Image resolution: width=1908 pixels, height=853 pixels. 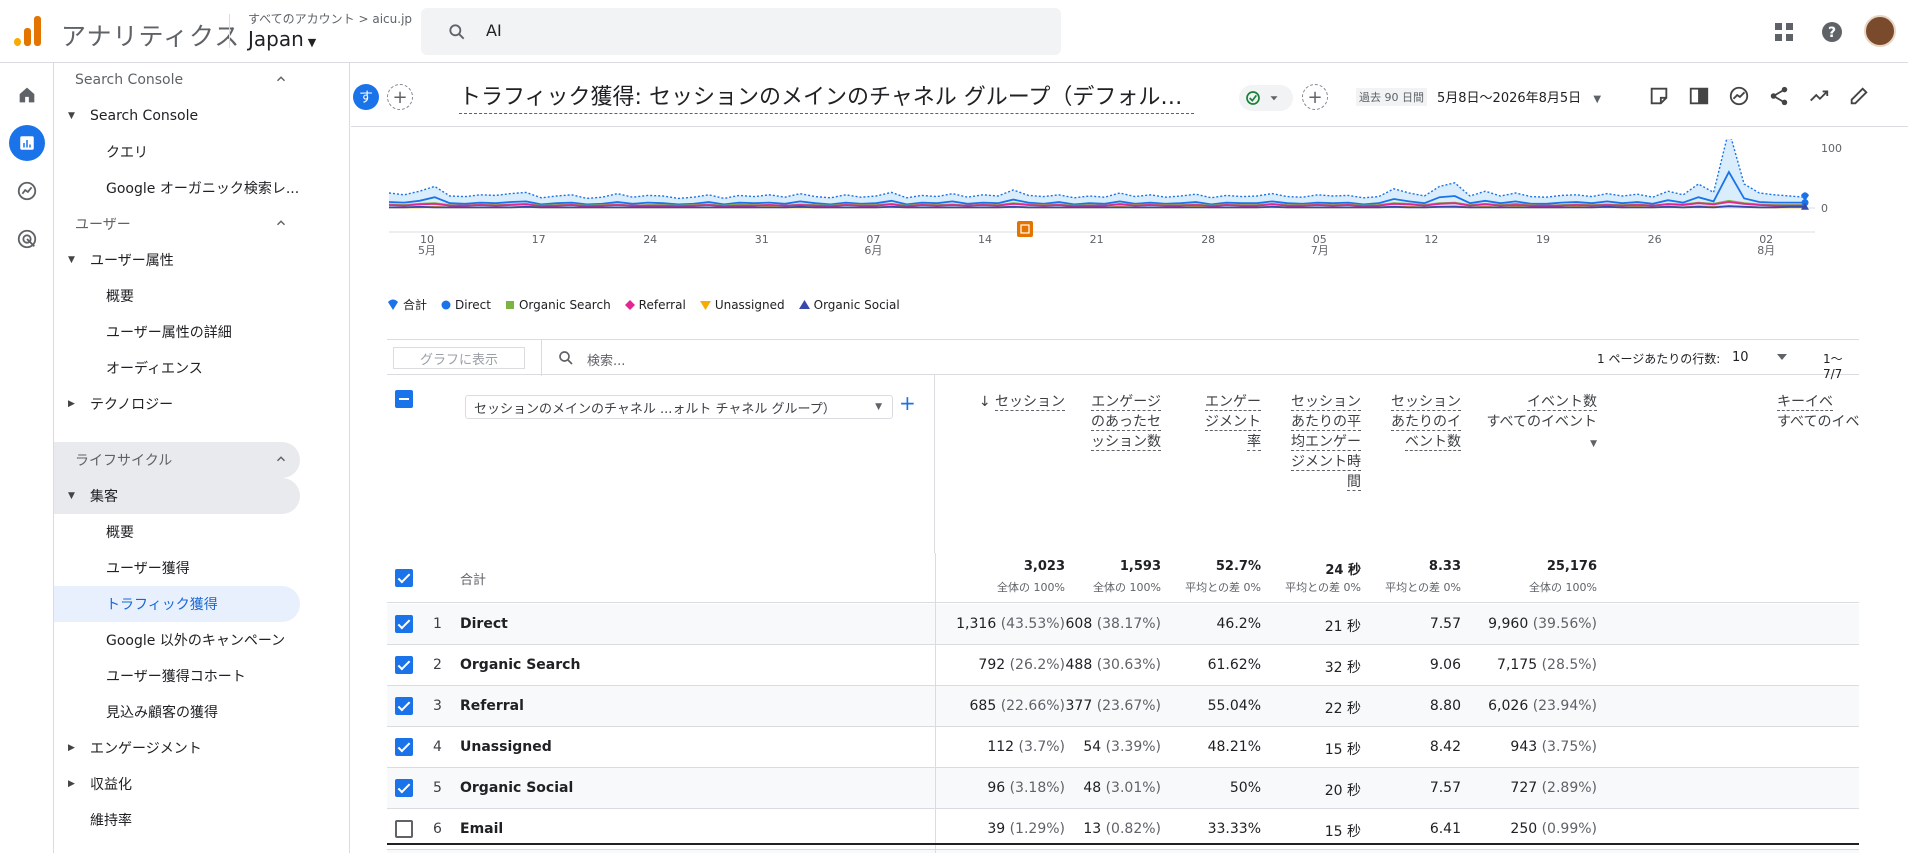 What do you see at coordinates (177, 80) in the screenshot?
I see `nav-section-search-console: Search Console` at bounding box center [177, 80].